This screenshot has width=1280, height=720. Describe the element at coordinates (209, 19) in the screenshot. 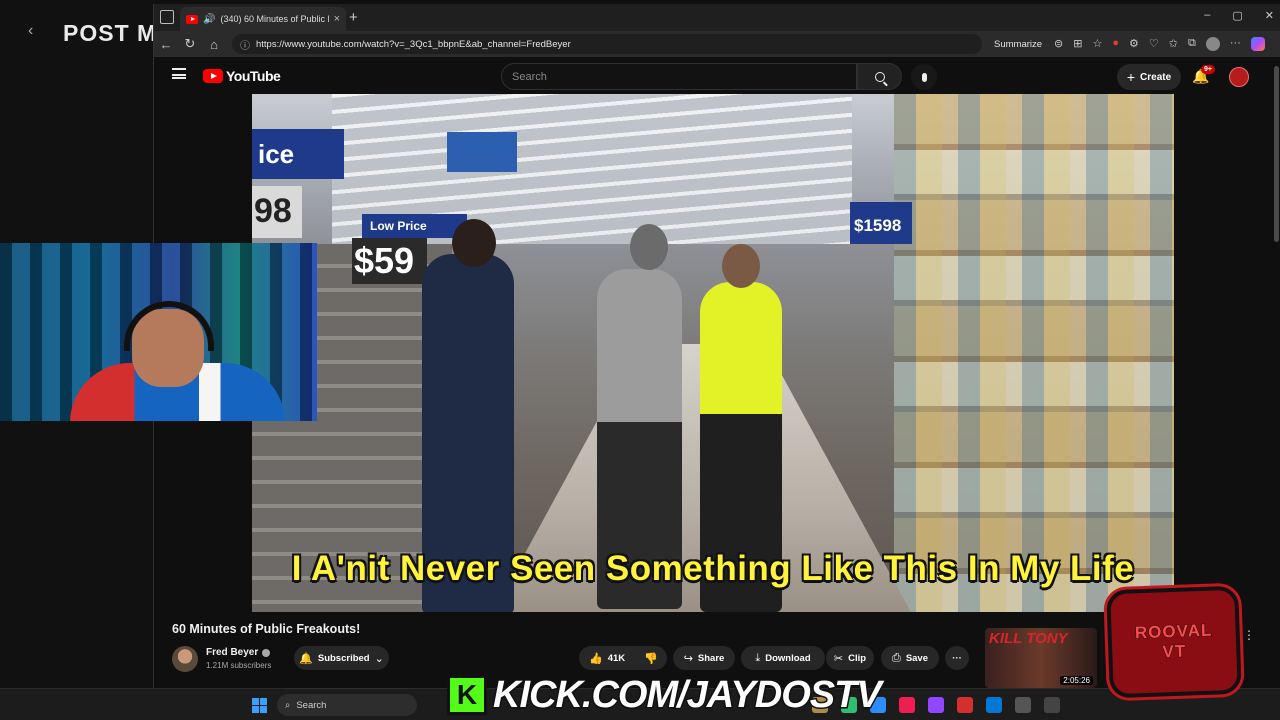

I see `speaker-icon: 🔊` at that location.